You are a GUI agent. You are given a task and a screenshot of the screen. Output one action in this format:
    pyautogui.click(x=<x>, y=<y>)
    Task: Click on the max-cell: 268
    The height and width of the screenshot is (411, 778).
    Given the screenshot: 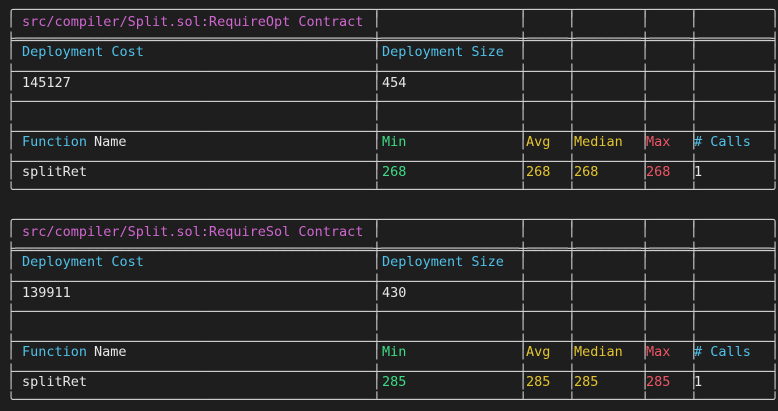 What is the action you would take?
    pyautogui.click(x=658, y=172)
    